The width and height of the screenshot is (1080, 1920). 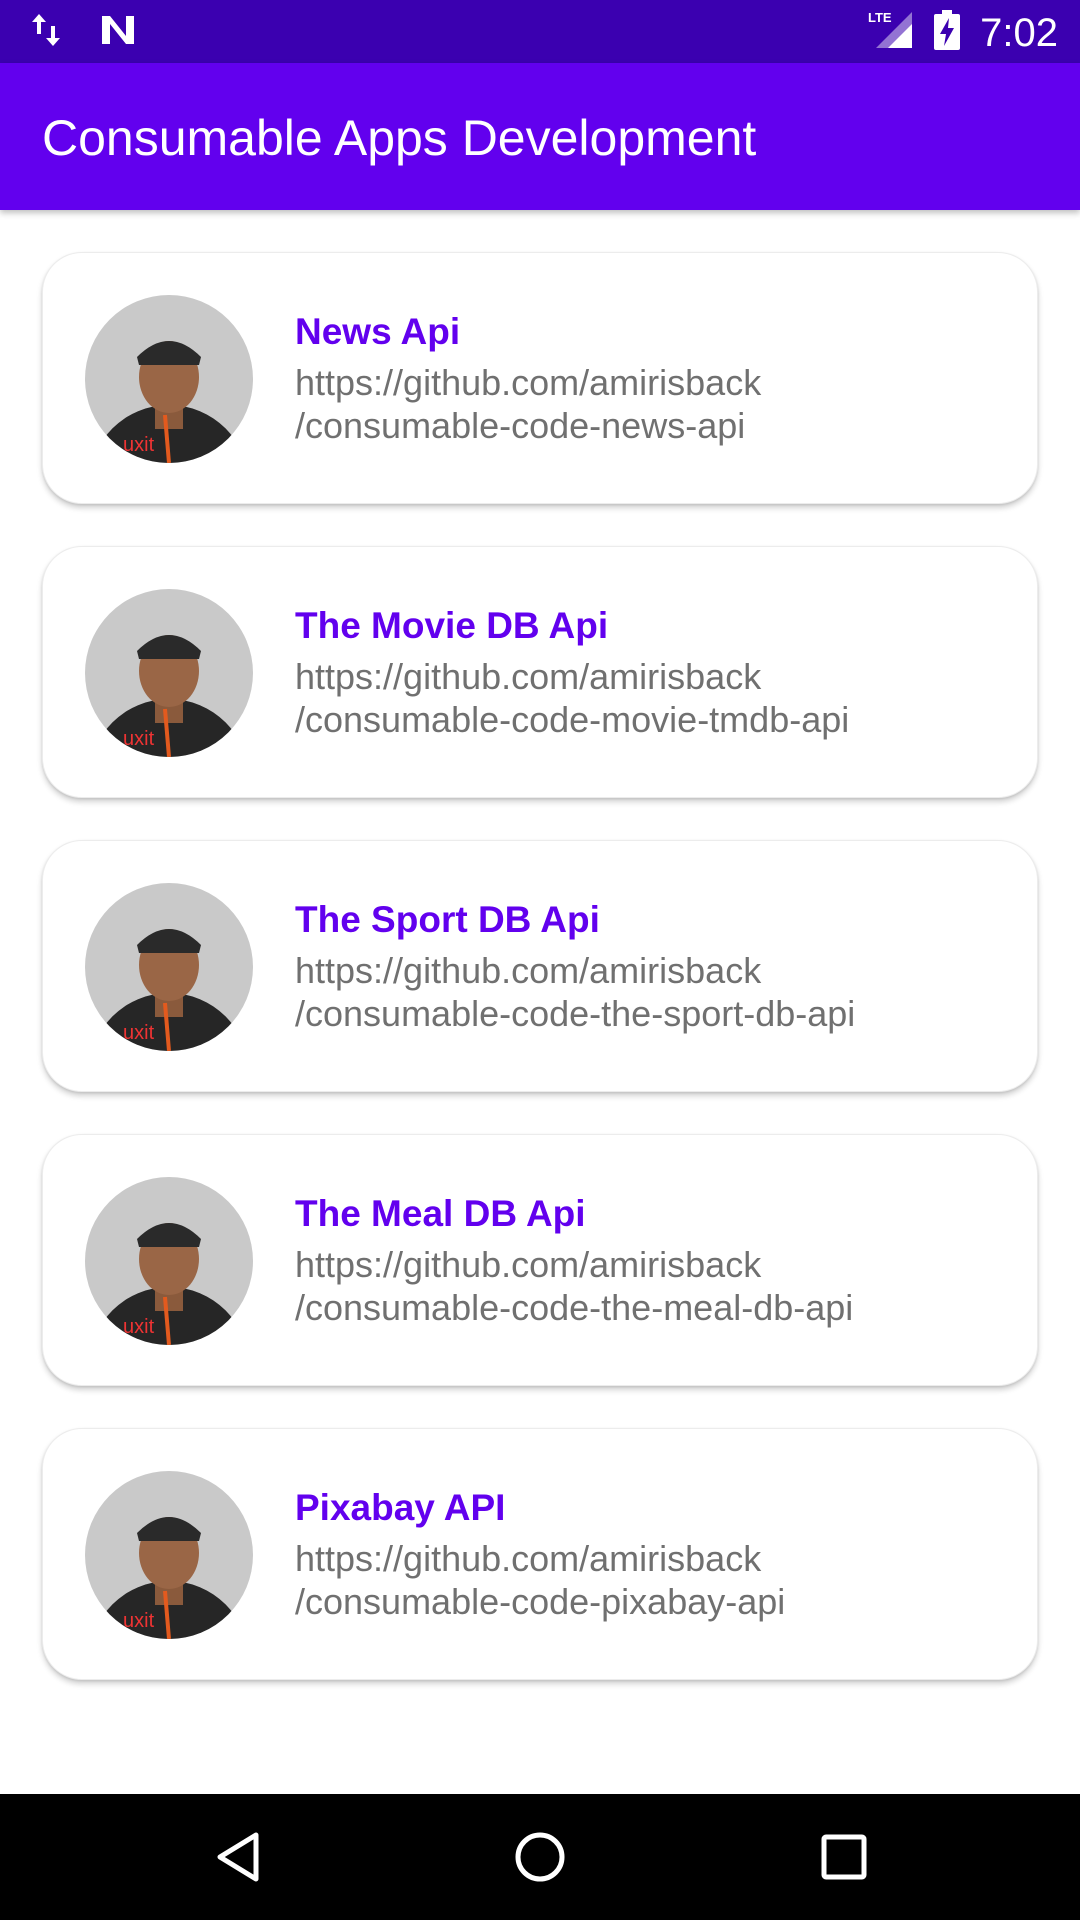 What do you see at coordinates (844, 1857) in the screenshot?
I see `recents-icon` at bounding box center [844, 1857].